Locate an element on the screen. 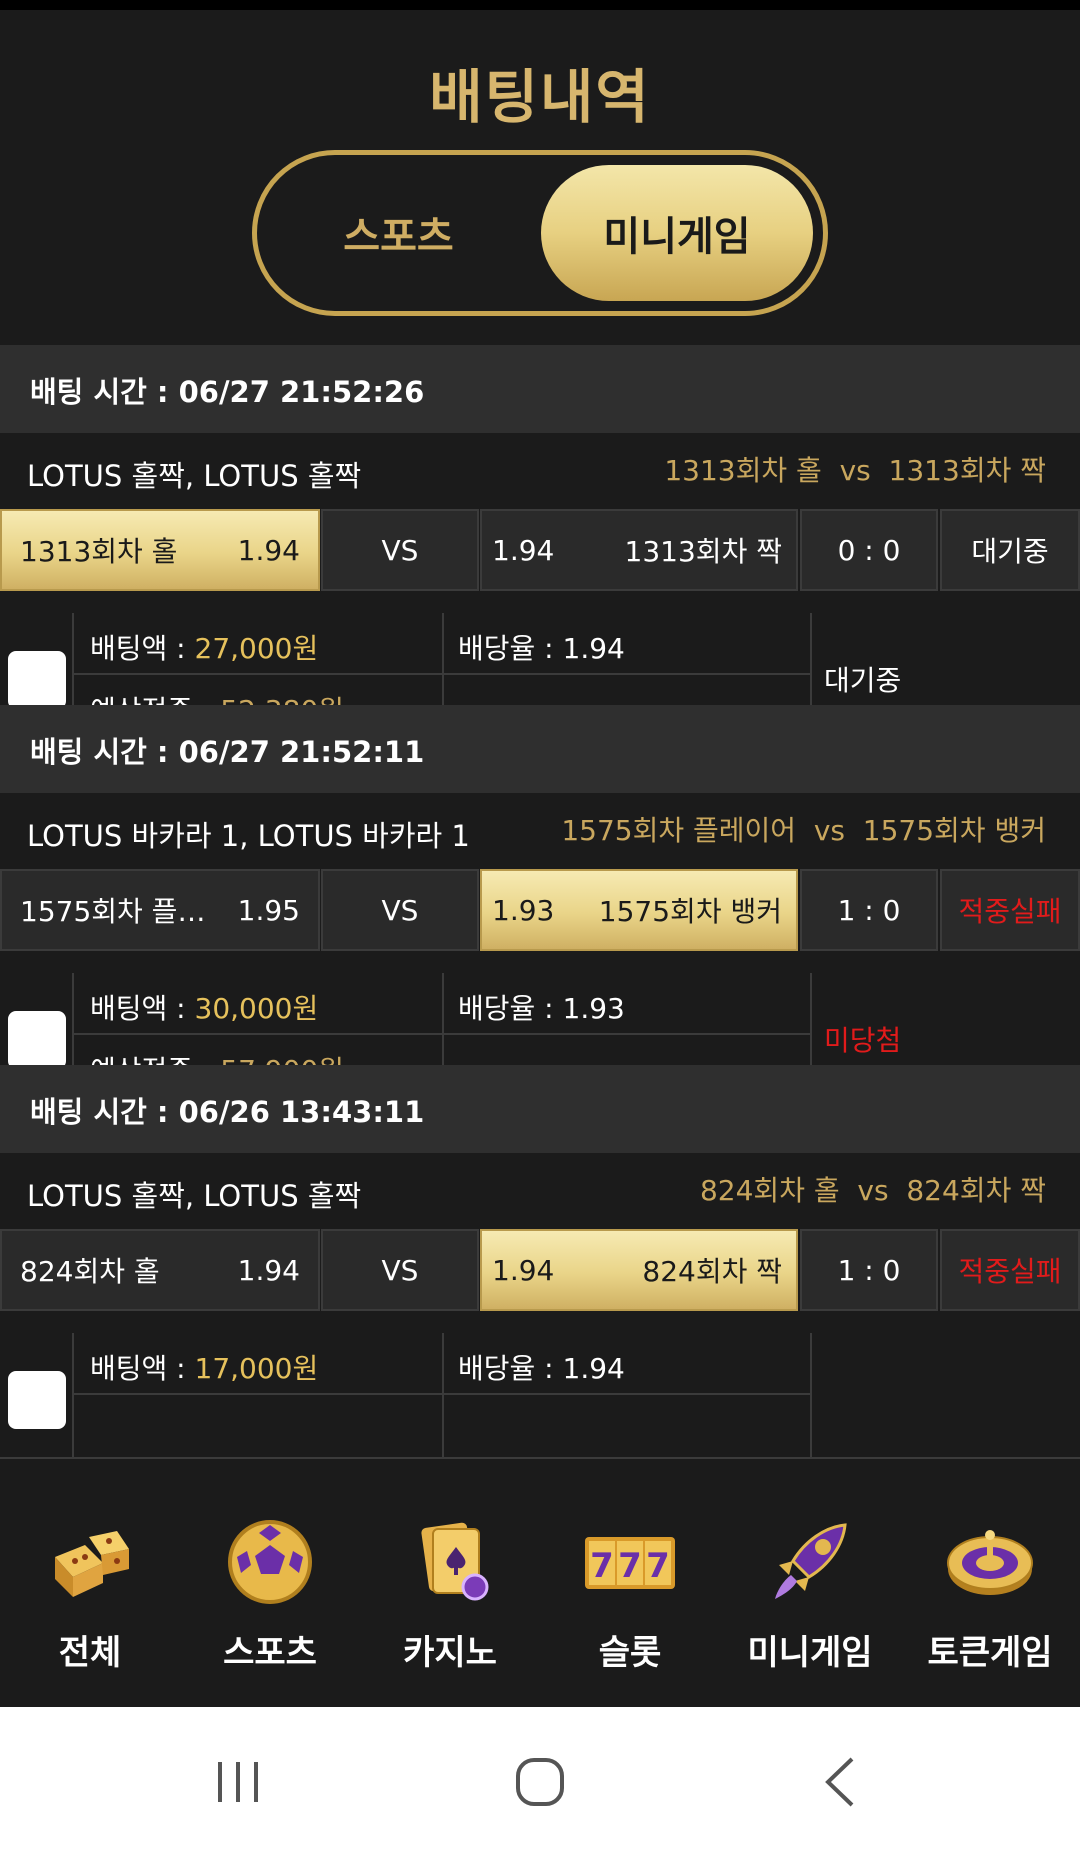 The image size is (1080, 1853). away-odds: 1.93 is located at coordinates (523, 910).